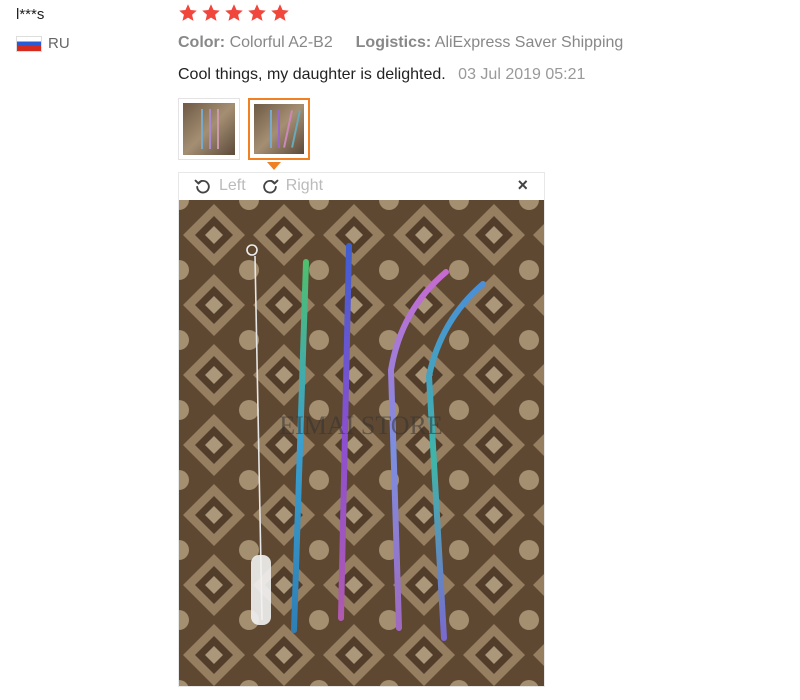 Image resolution: width=800 pixels, height=700 pixels. What do you see at coordinates (393, 42) in the screenshot?
I see `logistics-key: Logistics:` at bounding box center [393, 42].